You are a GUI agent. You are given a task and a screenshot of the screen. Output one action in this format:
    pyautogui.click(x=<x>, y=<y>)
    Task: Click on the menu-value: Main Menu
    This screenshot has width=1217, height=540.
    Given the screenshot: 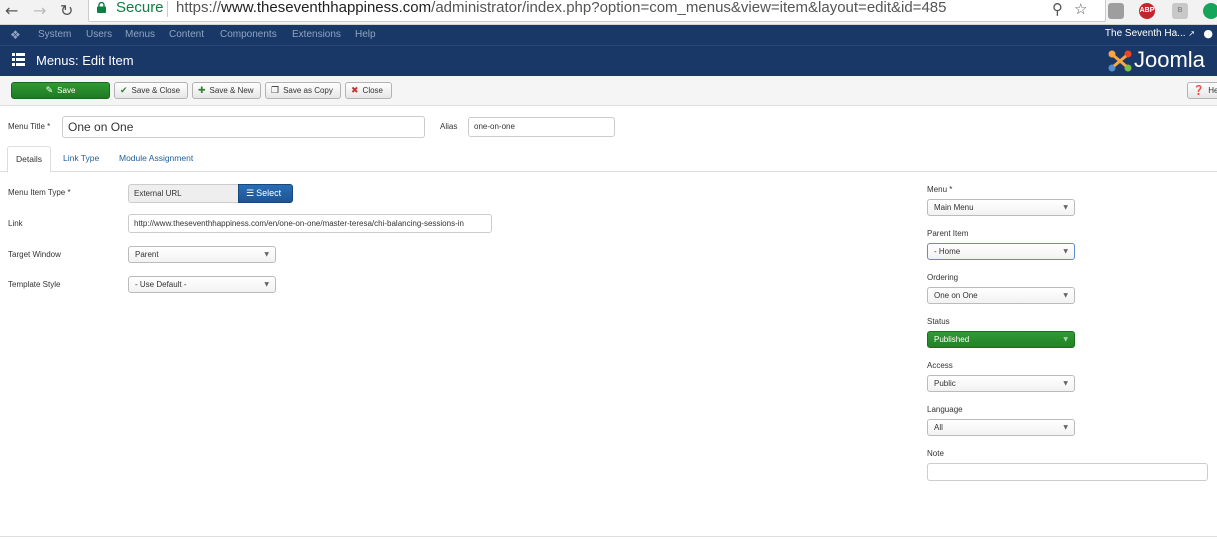 What is the action you would take?
    pyautogui.click(x=954, y=207)
    